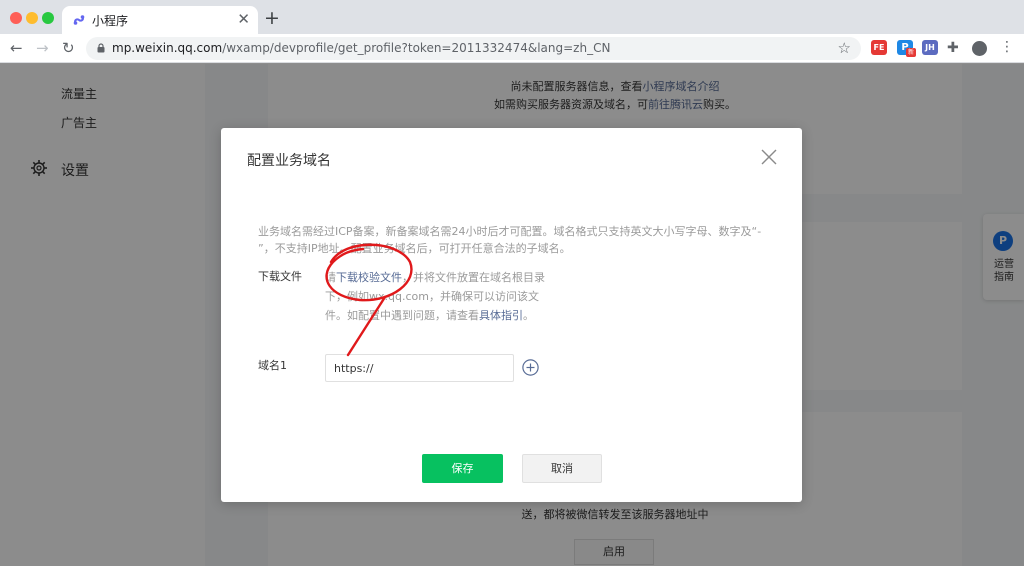 This screenshot has width=1024, height=566. What do you see at coordinates (160, 20) in the screenshot?
I see `browser-tab: 小程序 ✕` at bounding box center [160, 20].